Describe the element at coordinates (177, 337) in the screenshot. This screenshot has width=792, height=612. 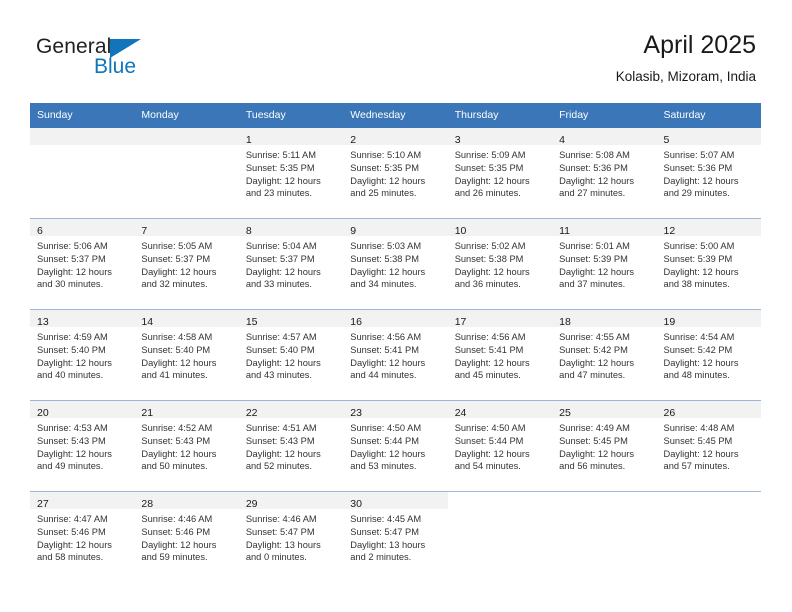
I see `day-detail-line: Sunrise: 4:58 AM` at that location.